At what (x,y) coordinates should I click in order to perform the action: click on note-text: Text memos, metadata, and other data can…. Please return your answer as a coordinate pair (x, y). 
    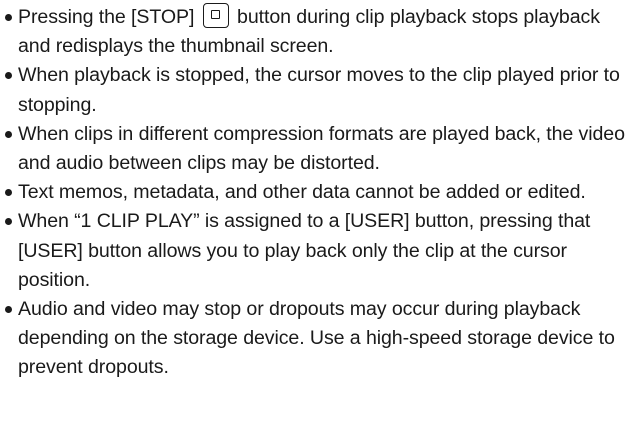
    Looking at the image, I should click on (302, 192).